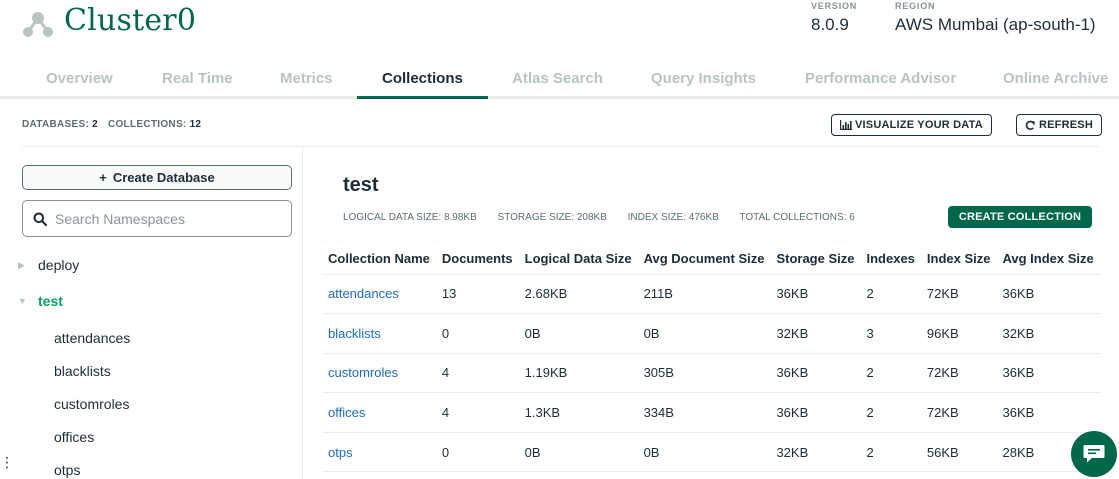 The height and width of the screenshot is (479, 1119). Describe the element at coordinates (1030, 125) in the screenshot. I see `refresh-icon` at that location.